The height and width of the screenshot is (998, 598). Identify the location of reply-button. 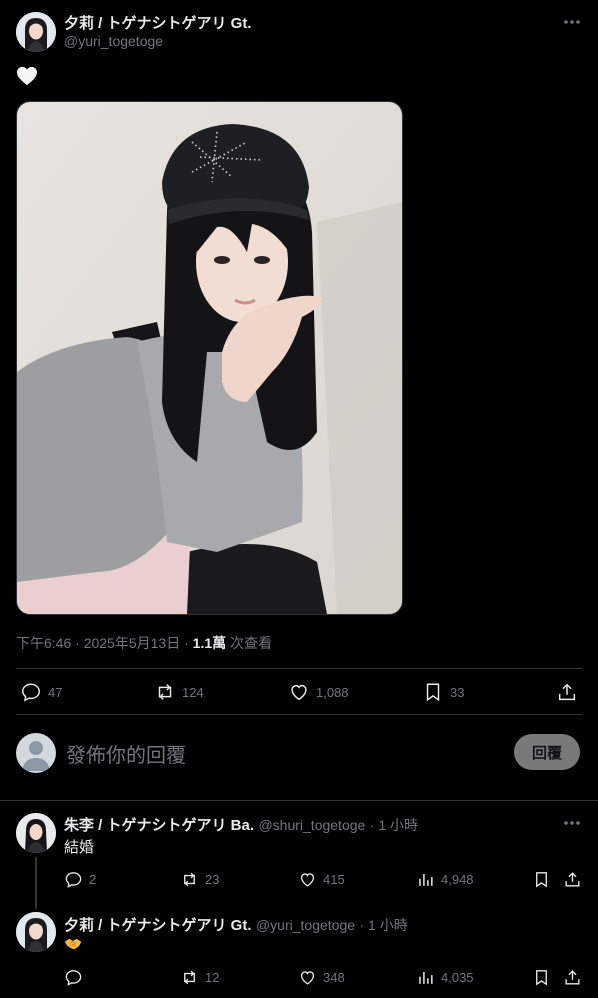
(76, 977).